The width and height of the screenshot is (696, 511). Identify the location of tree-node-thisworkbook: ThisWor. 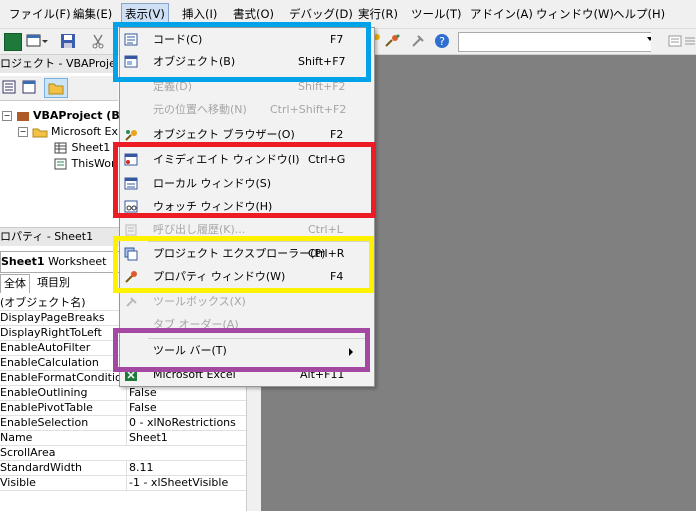
(84, 164).